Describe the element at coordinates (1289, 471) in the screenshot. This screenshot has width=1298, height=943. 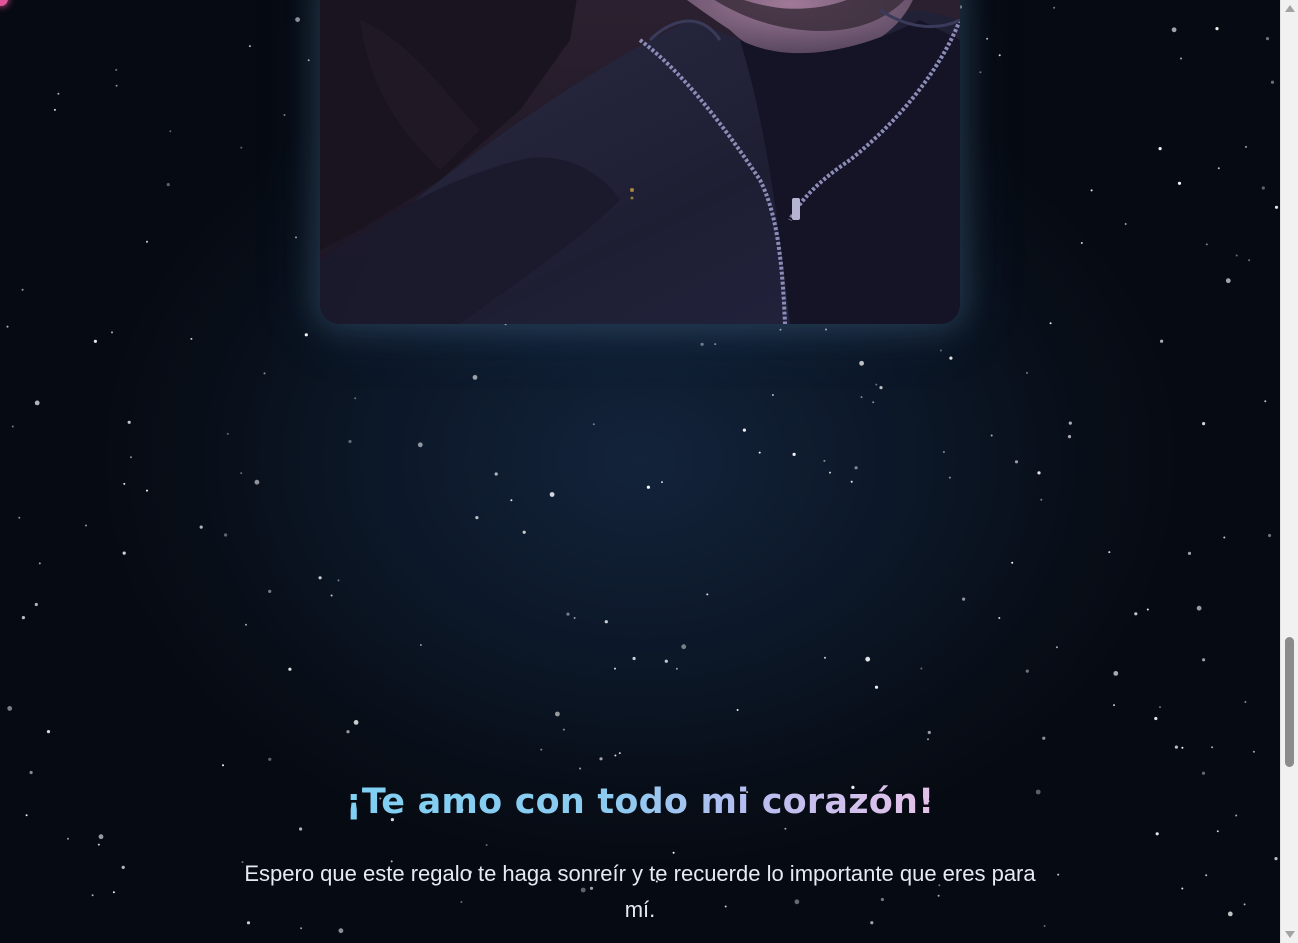
I see `vertical-scrollbar` at that location.